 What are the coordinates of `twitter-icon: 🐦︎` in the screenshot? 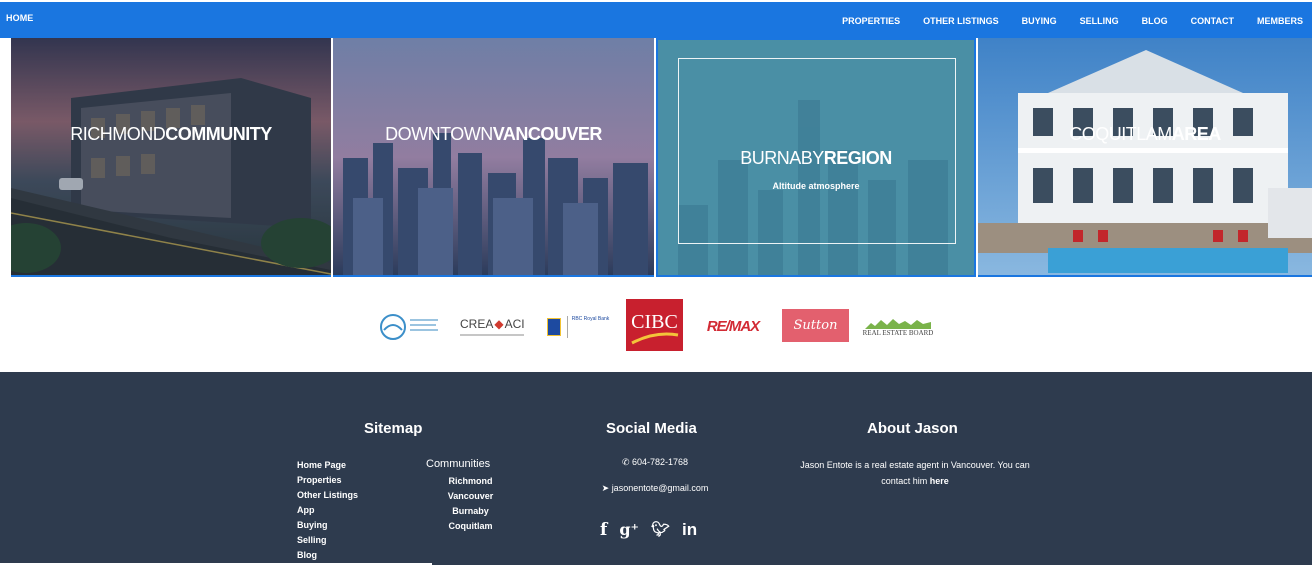 It's located at (660, 530).